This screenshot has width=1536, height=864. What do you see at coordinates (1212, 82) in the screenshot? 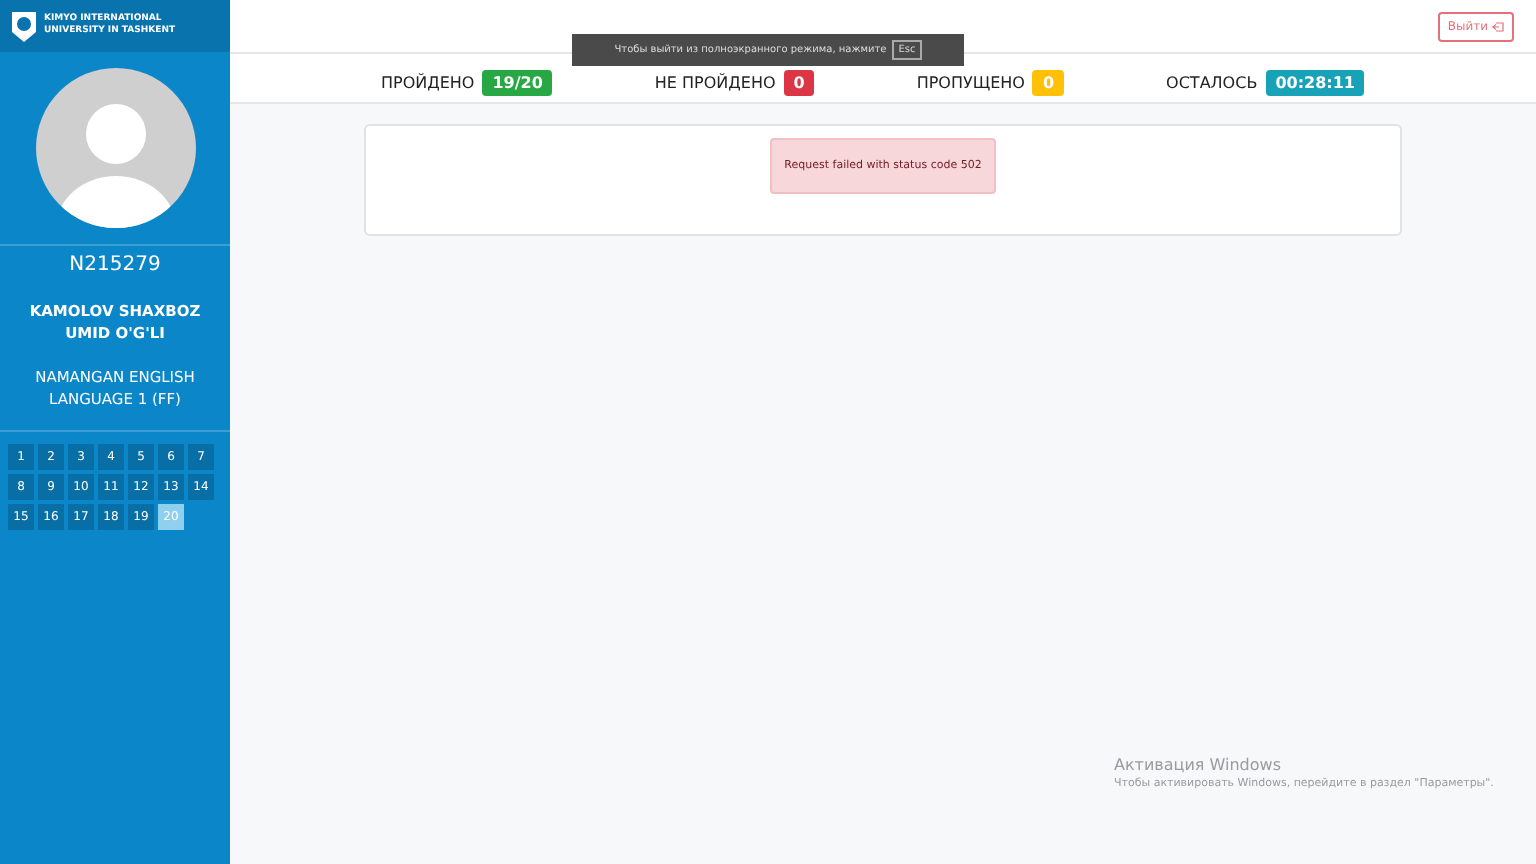
I see `stat-label: ОСТАЛОСЬ` at bounding box center [1212, 82].